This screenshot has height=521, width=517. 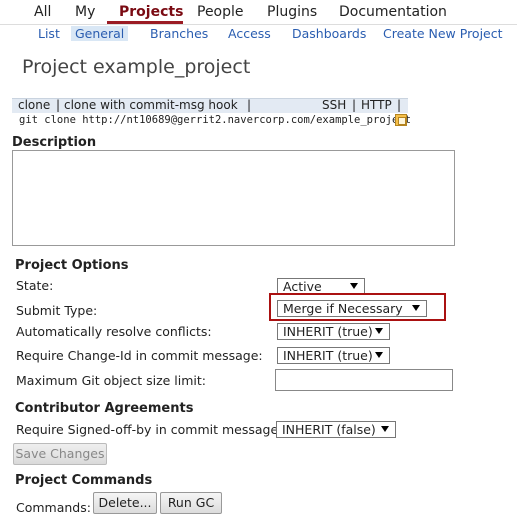 What do you see at coordinates (139, 355) in the screenshot?
I see `change-id-label: Require Change-Id in commit message:` at bounding box center [139, 355].